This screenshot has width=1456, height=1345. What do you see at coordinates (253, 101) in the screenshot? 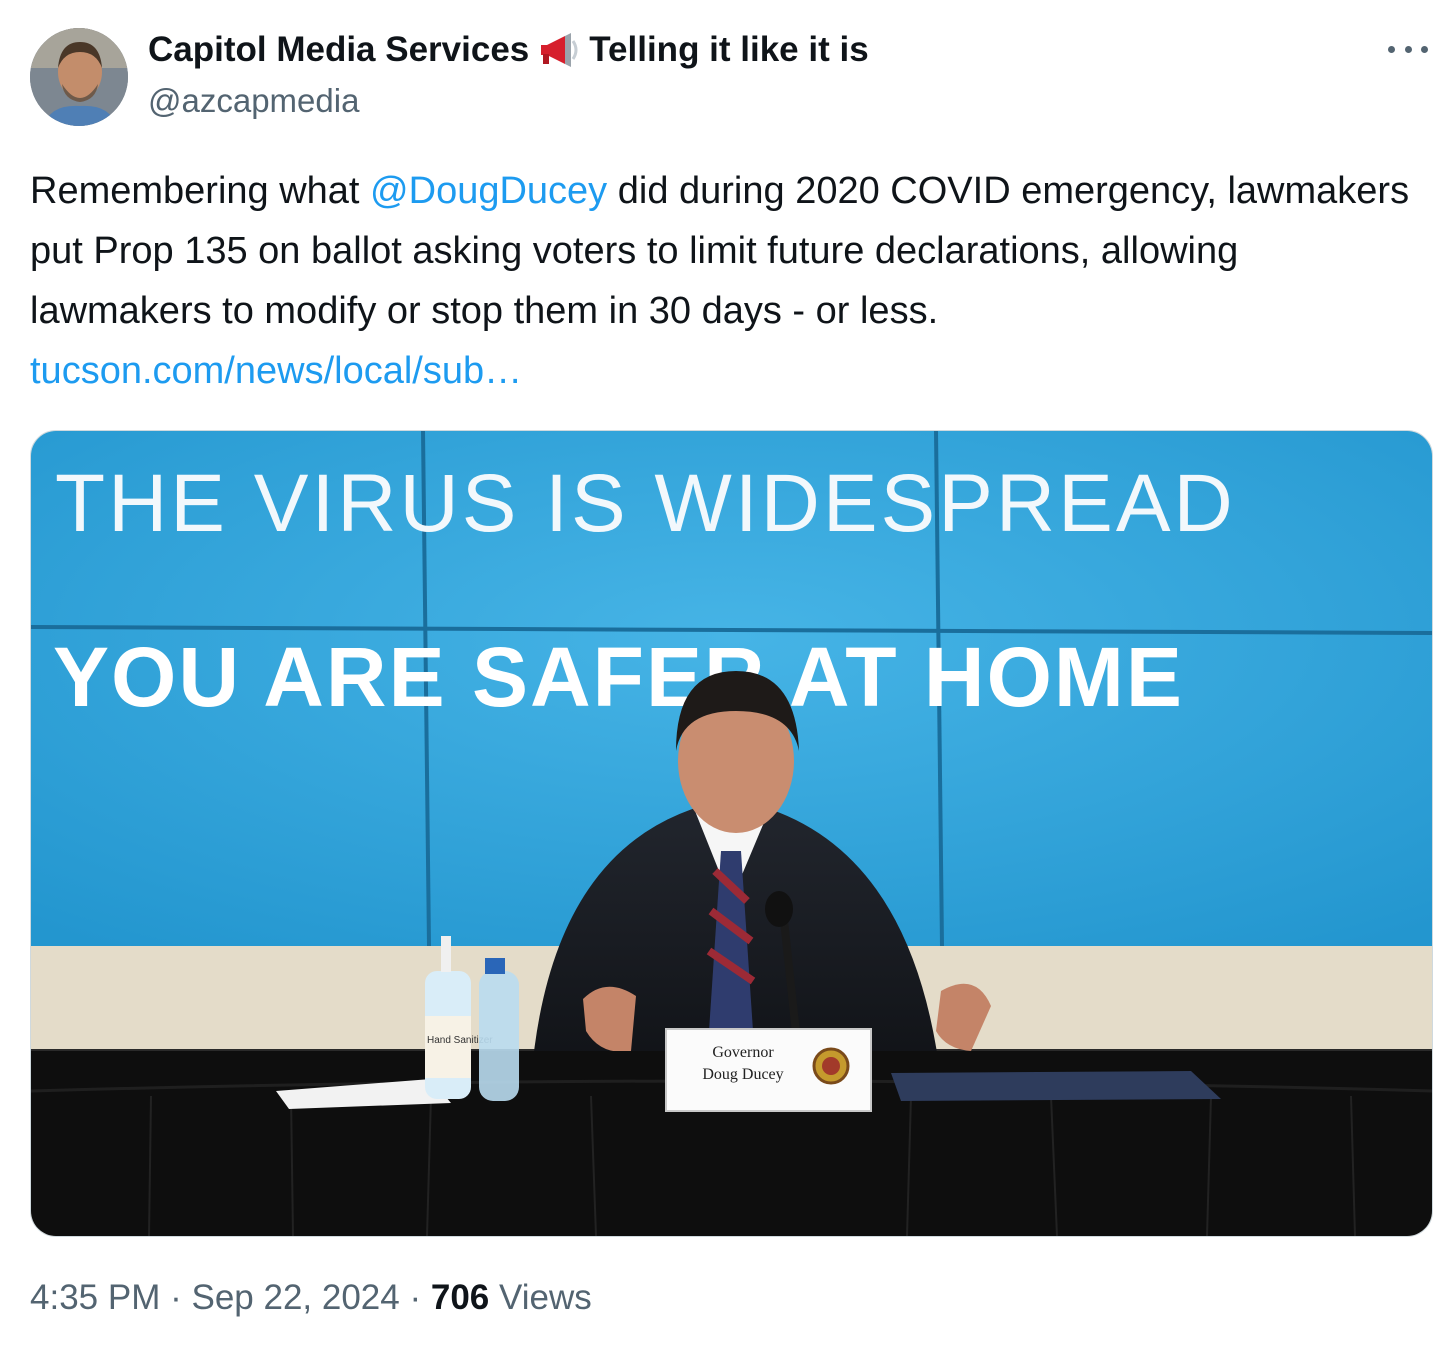
I see `author-handle: @azcapmedia` at bounding box center [253, 101].